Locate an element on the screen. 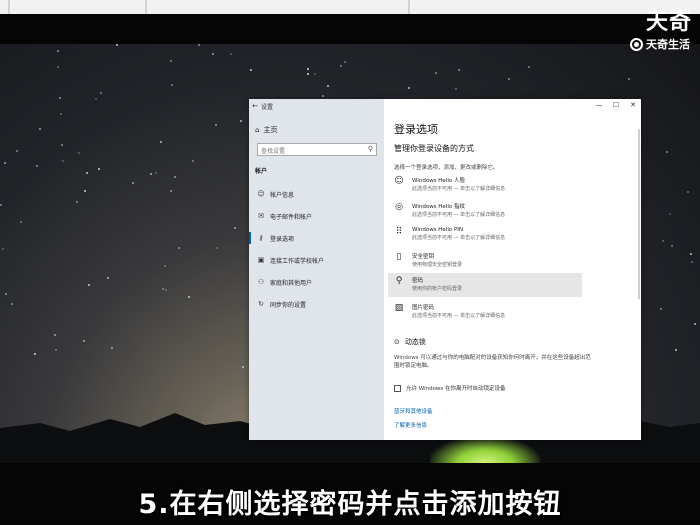 Image resolution: width=700 pixels, height=525 pixels. option-name: 图片密码 is located at coordinates (423, 308).